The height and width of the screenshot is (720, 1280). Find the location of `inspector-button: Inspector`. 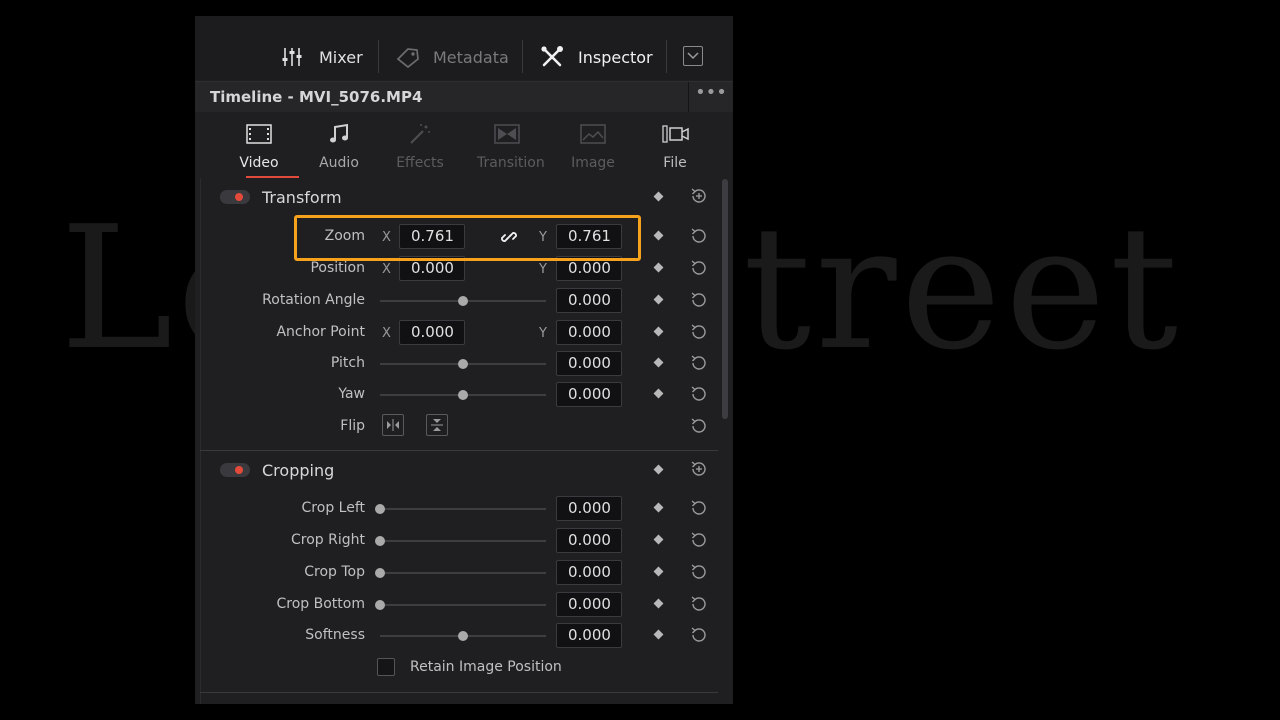

inspector-button: Inspector is located at coordinates (596, 57).